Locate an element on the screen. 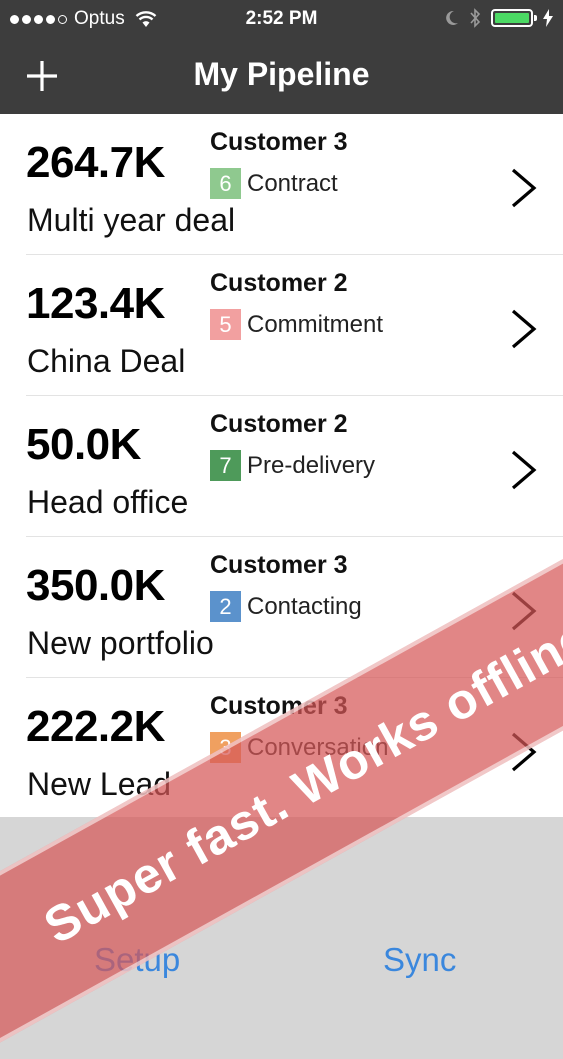  page-title: My Pipeline is located at coordinates (281, 74).